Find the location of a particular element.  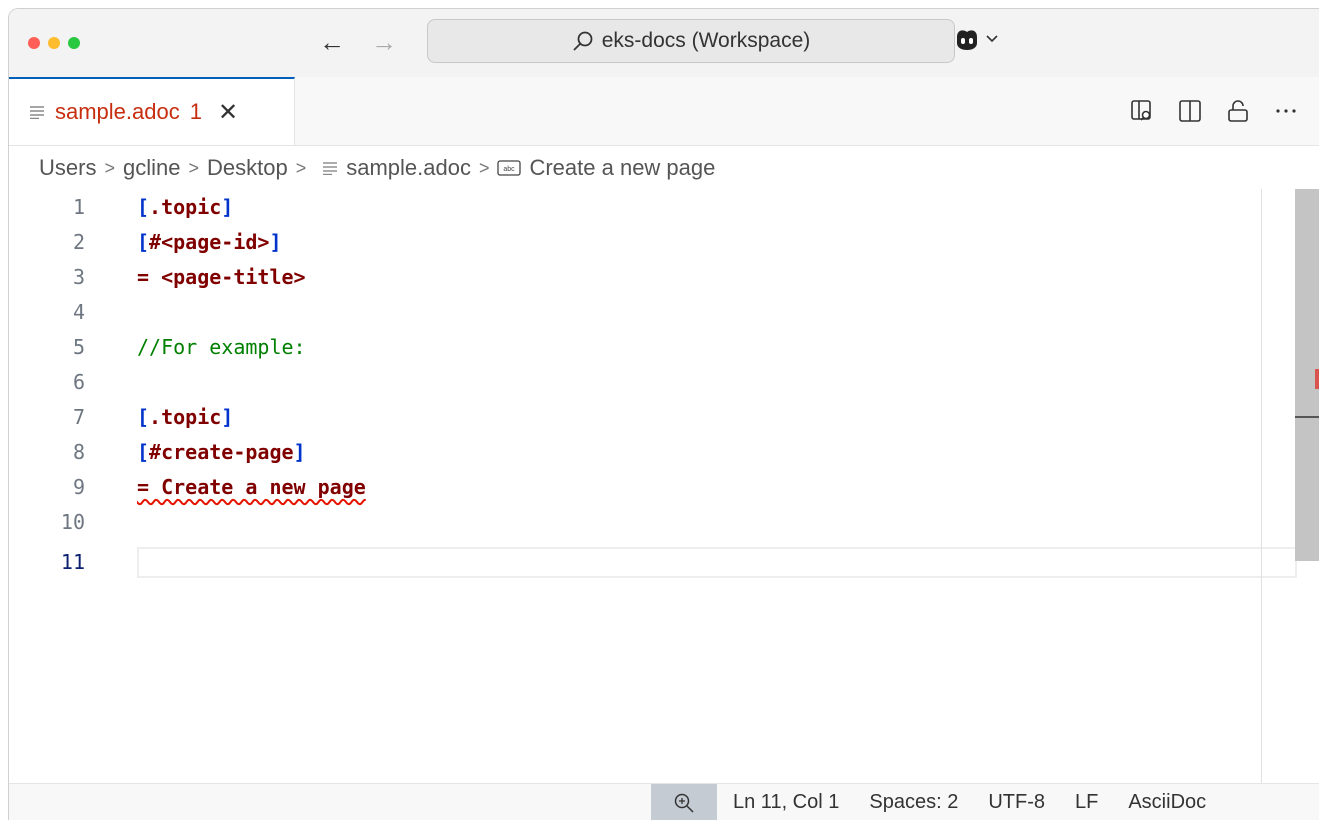

copilot-menu-button is located at coordinates (976, 39).